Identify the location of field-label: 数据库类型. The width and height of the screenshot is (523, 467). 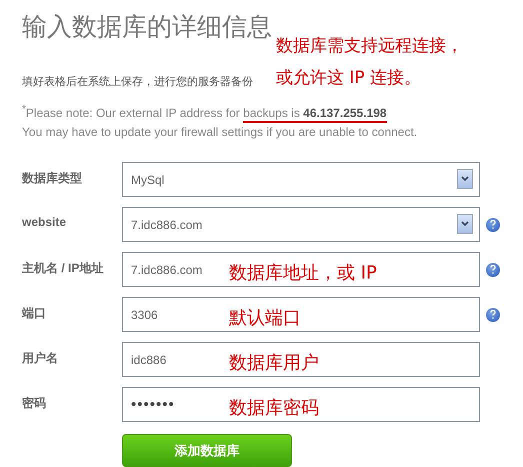
(52, 178).